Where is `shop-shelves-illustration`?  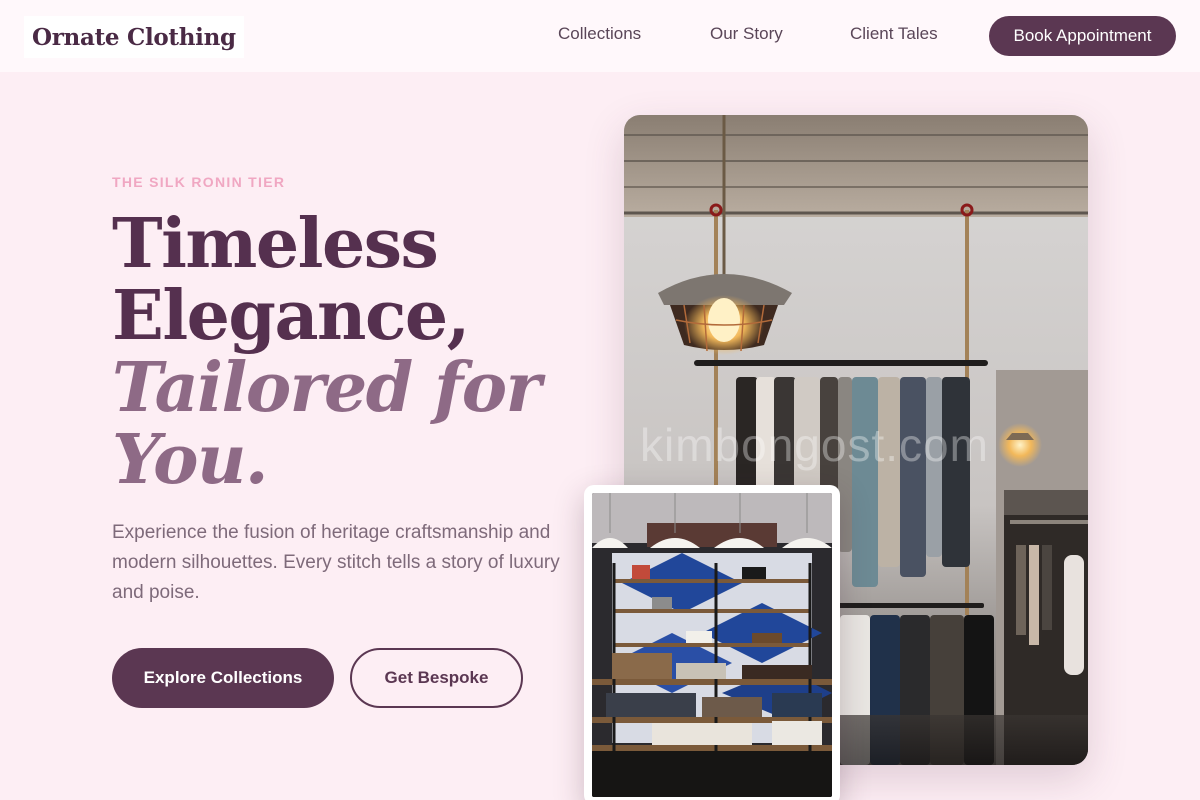 shop-shelves-illustration is located at coordinates (712, 645).